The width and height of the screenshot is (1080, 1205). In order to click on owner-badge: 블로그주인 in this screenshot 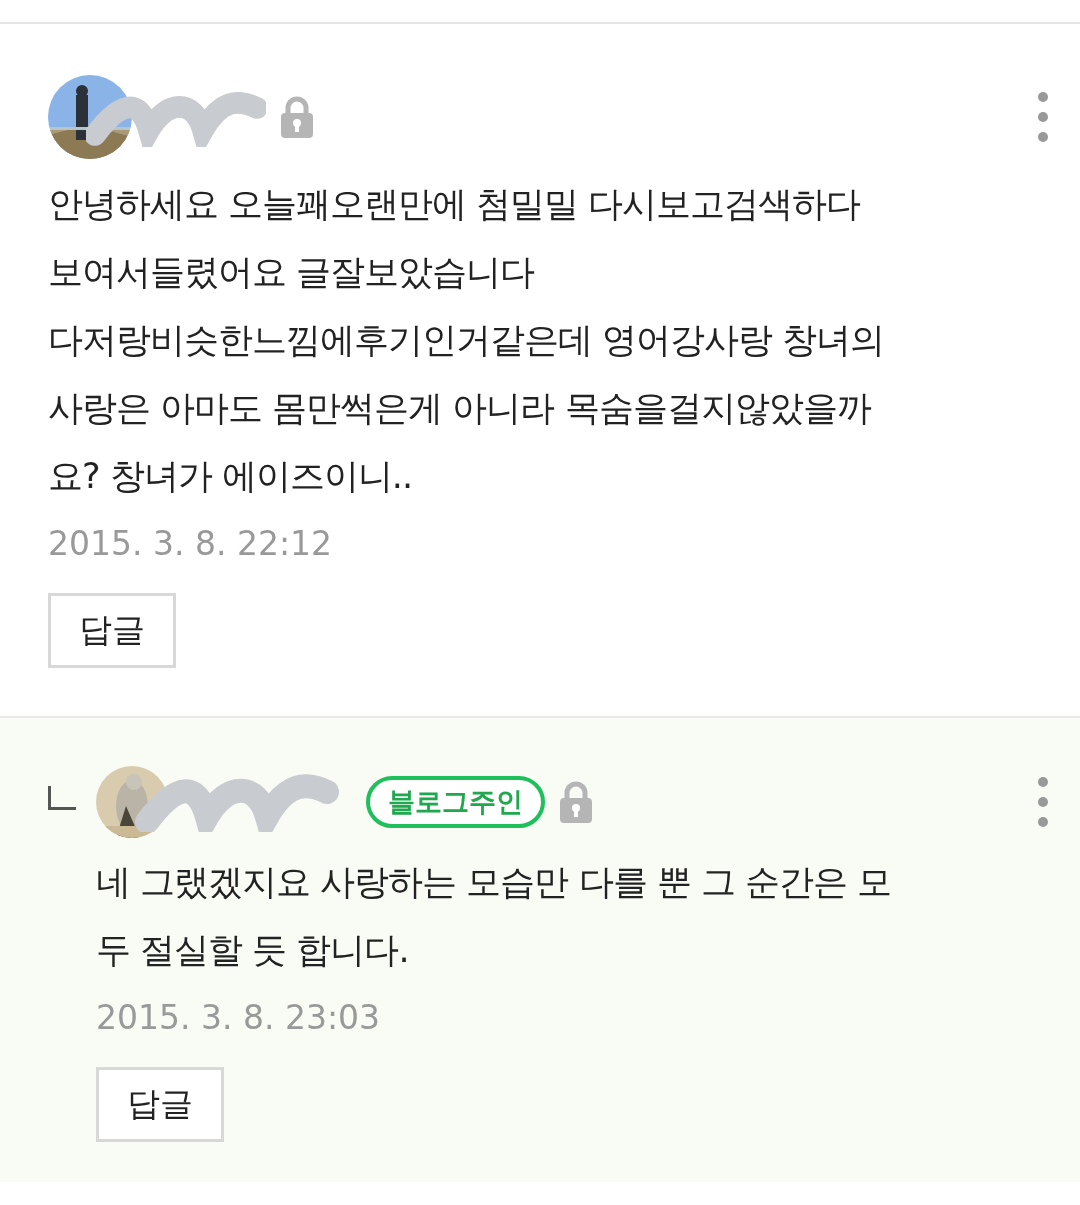, I will do `click(455, 802)`.